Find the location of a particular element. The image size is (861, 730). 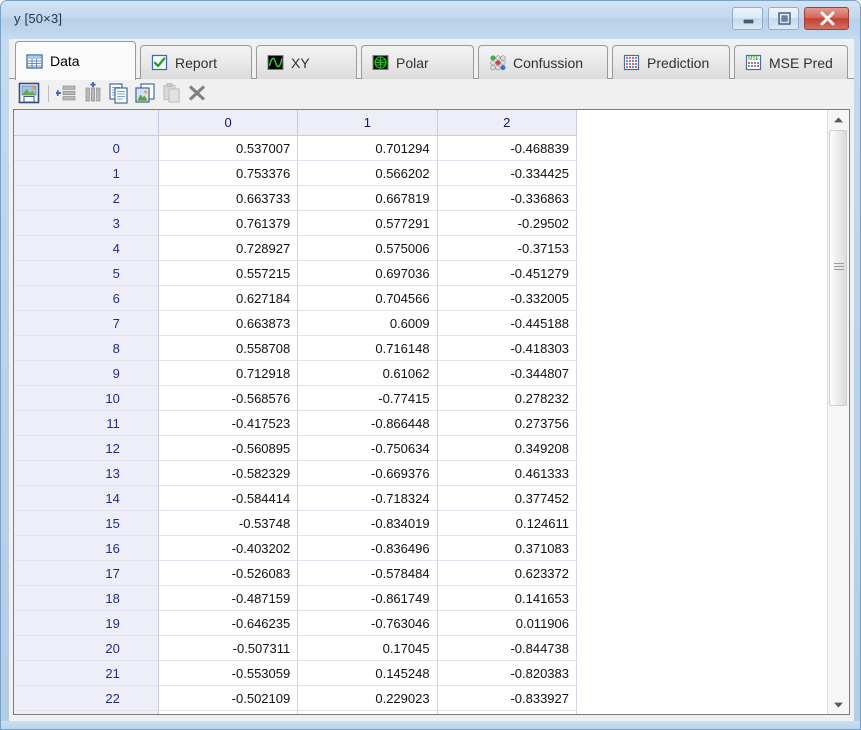

data-cell: 0.753376 is located at coordinates (228, 173).